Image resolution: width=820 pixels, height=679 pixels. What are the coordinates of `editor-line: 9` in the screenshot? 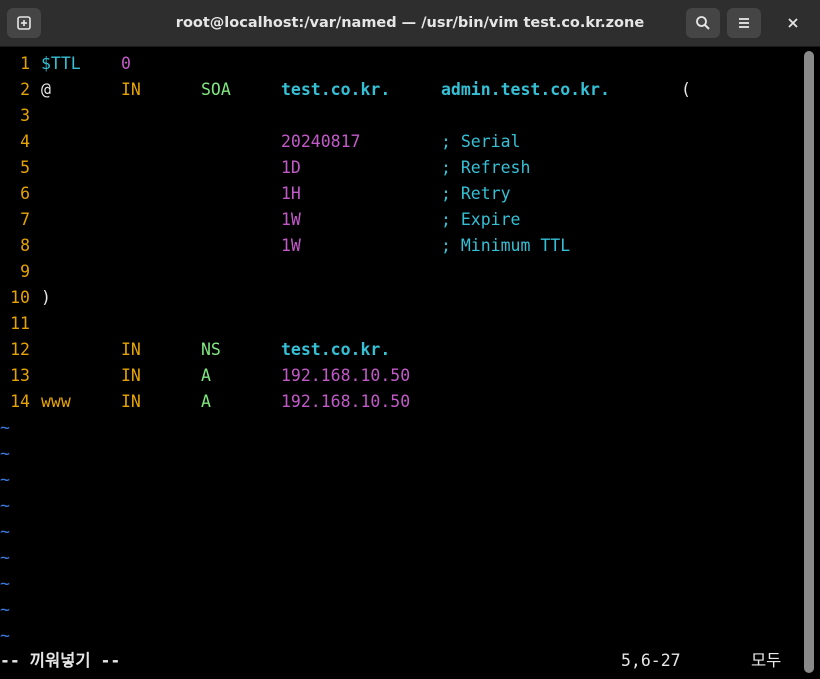 It's located at (20, 272).